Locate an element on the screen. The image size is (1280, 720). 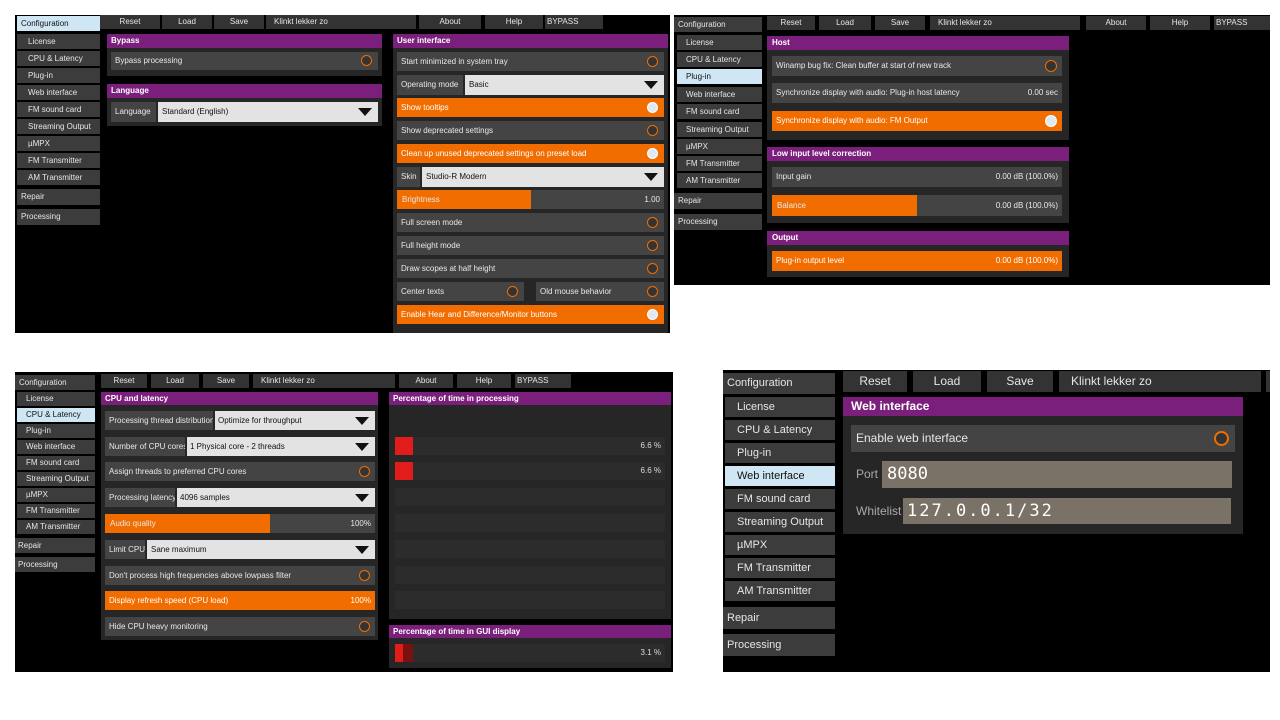
full-screen-row: Full screen mode is located at coordinates (530, 222).